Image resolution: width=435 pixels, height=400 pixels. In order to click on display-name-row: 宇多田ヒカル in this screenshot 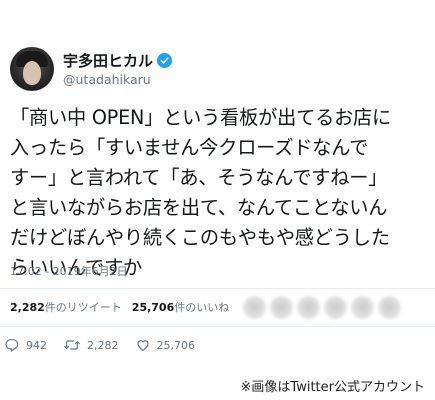, I will do `click(118, 61)`.